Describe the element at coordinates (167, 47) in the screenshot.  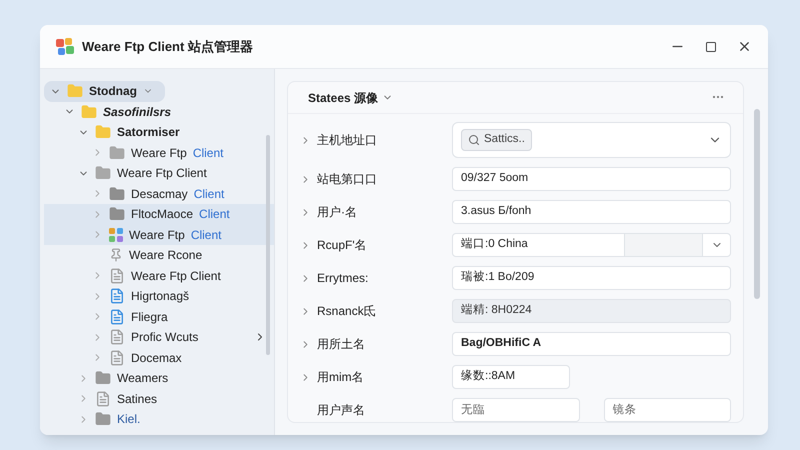
I see `window-title: Weare Ftp Client 站点管理器` at that location.